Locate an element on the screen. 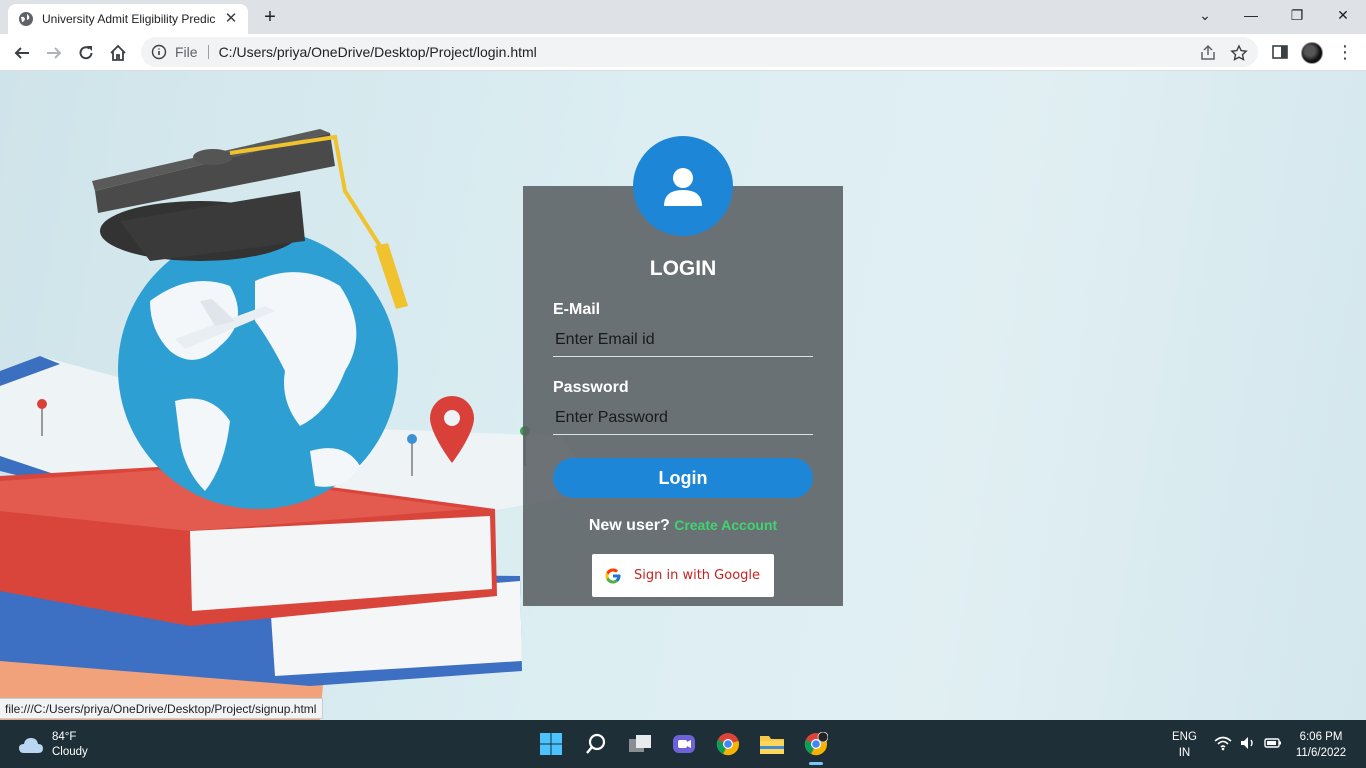 Image resolution: width=1366 pixels, height=768 pixels. email-label: E-Mail is located at coordinates (577, 309).